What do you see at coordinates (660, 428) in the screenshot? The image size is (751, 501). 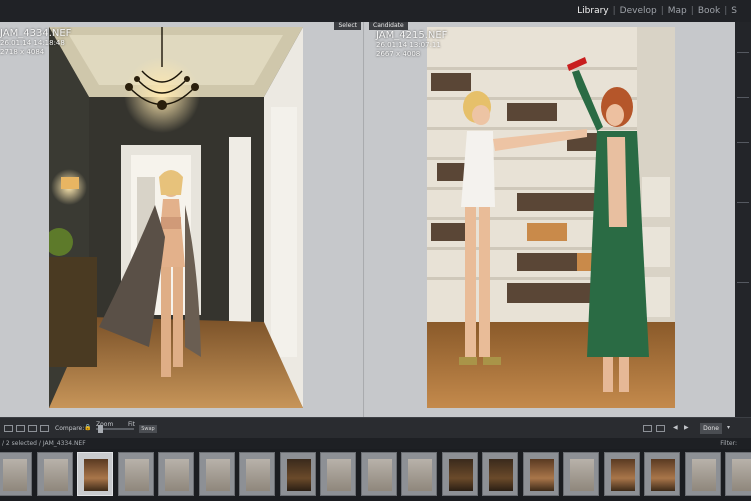 I see `make-select-icon` at bounding box center [660, 428].